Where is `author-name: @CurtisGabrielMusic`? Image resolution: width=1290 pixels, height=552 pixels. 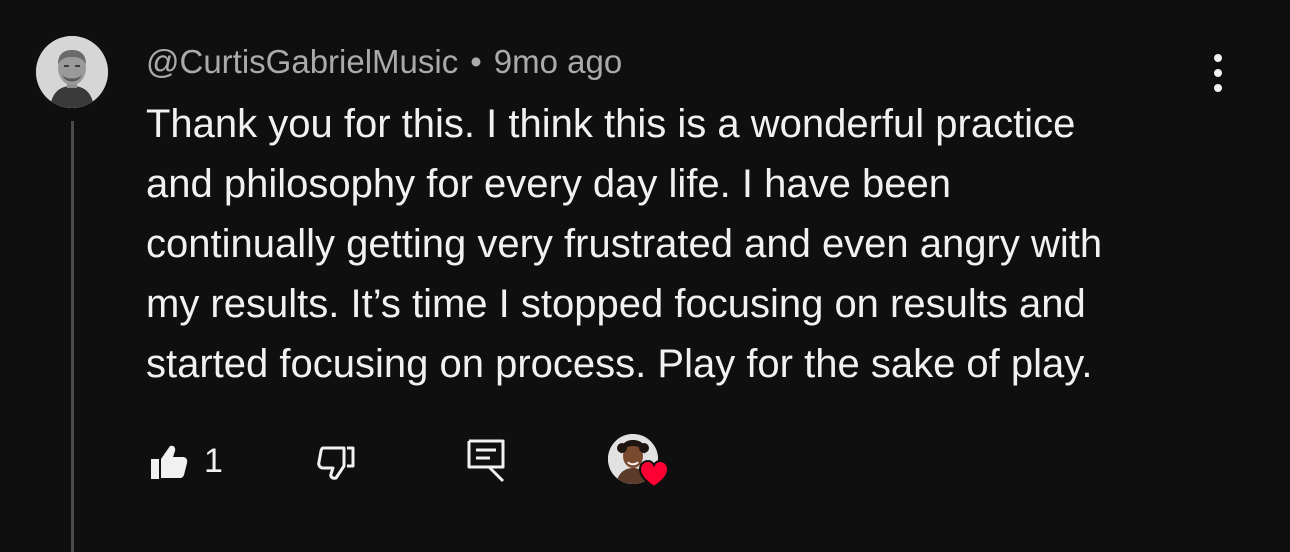 author-name: @CurtisGabrielMusic is located at coordinates (302, 62).